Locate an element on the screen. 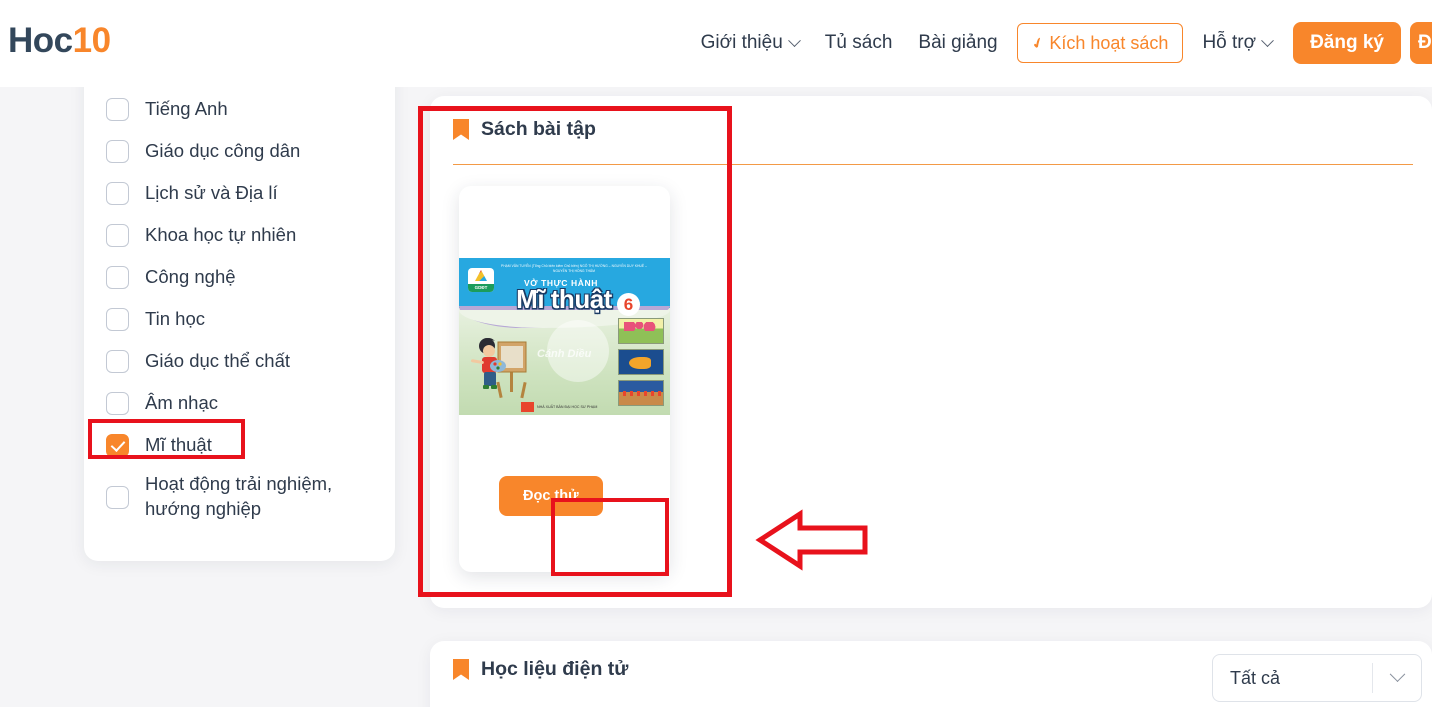  subject-label: Giáo dục thể chất is located at coordinates (218, 360).